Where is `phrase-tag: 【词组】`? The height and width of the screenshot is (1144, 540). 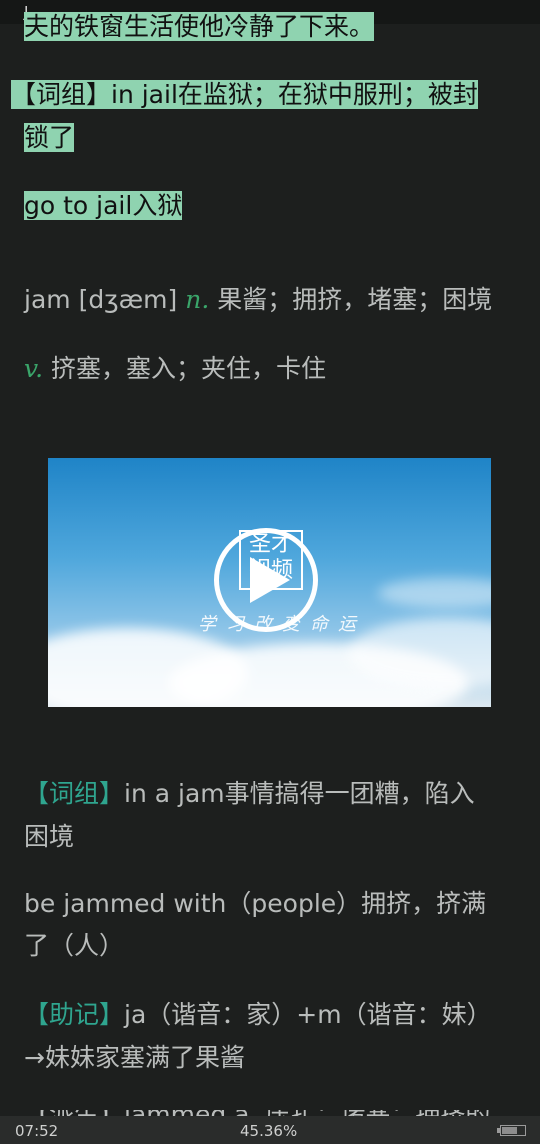
phrase-tag: 【词组】 is located at coordinates (74, 793).